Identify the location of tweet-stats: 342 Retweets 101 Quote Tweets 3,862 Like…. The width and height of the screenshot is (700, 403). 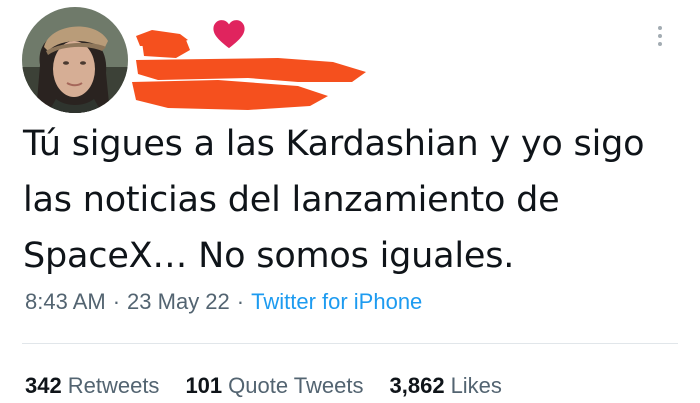
(276, 386).